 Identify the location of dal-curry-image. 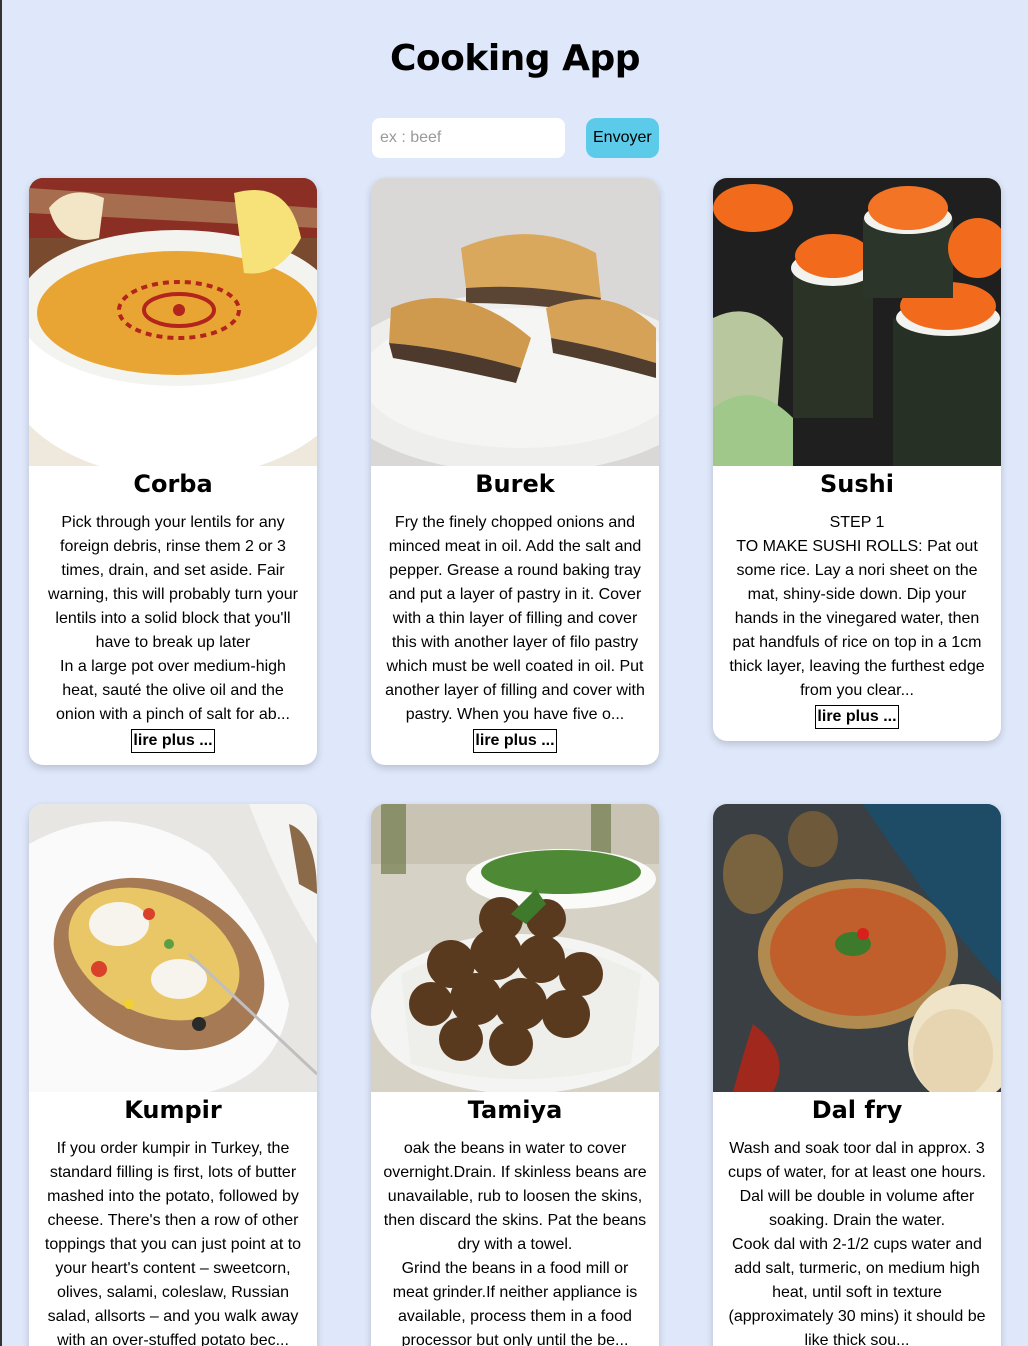
(857, 948).